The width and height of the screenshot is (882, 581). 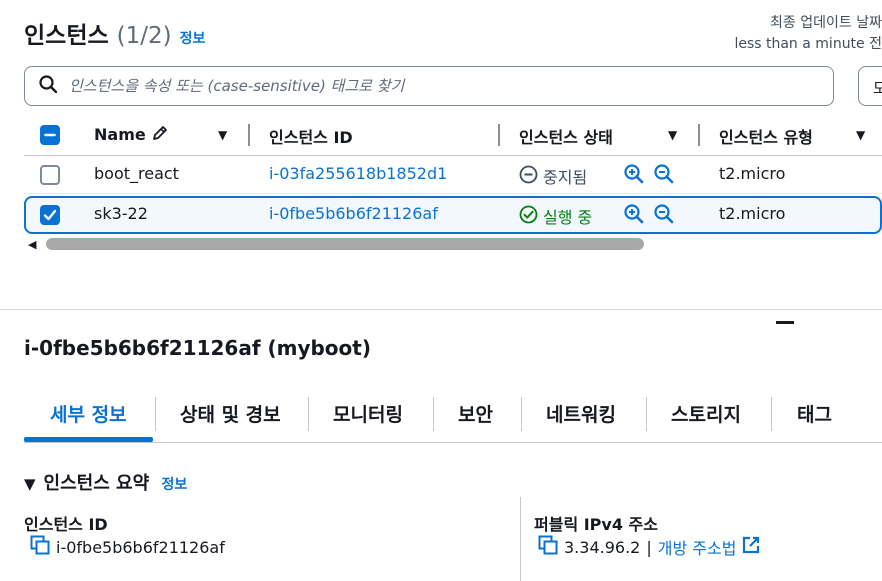 I want to click on tab-tags: 태그, so click(x=814, y=413).